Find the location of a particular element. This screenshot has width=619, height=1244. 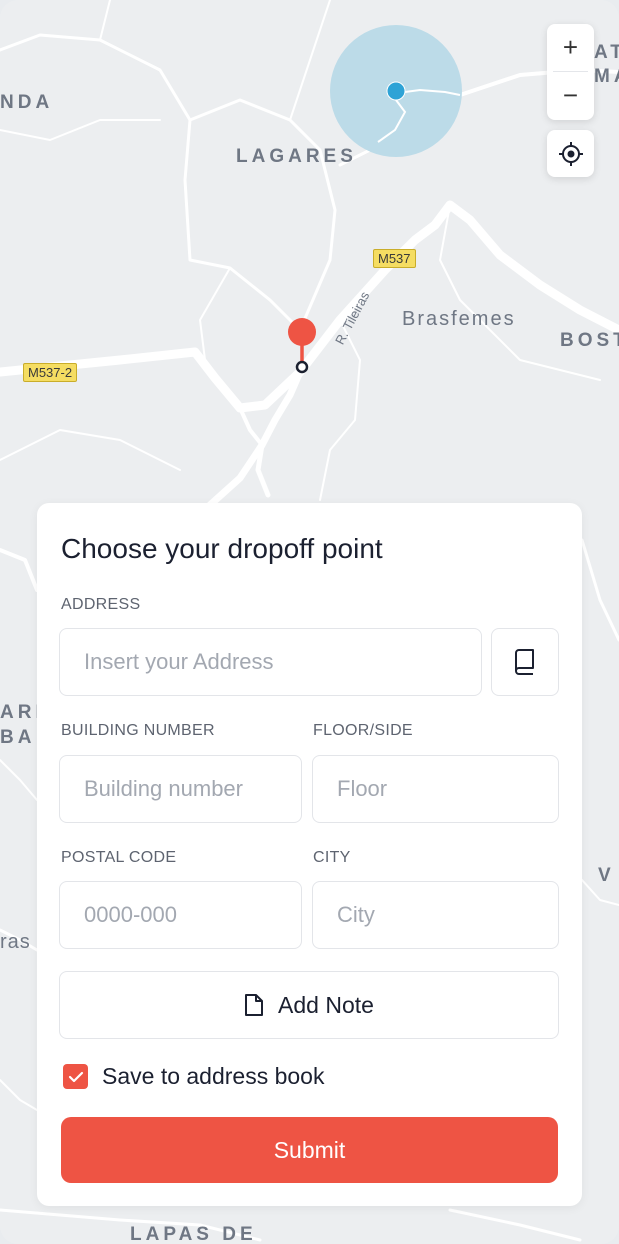

road-badge-m537-2: M537-2 is located at coordinates (50, 372).